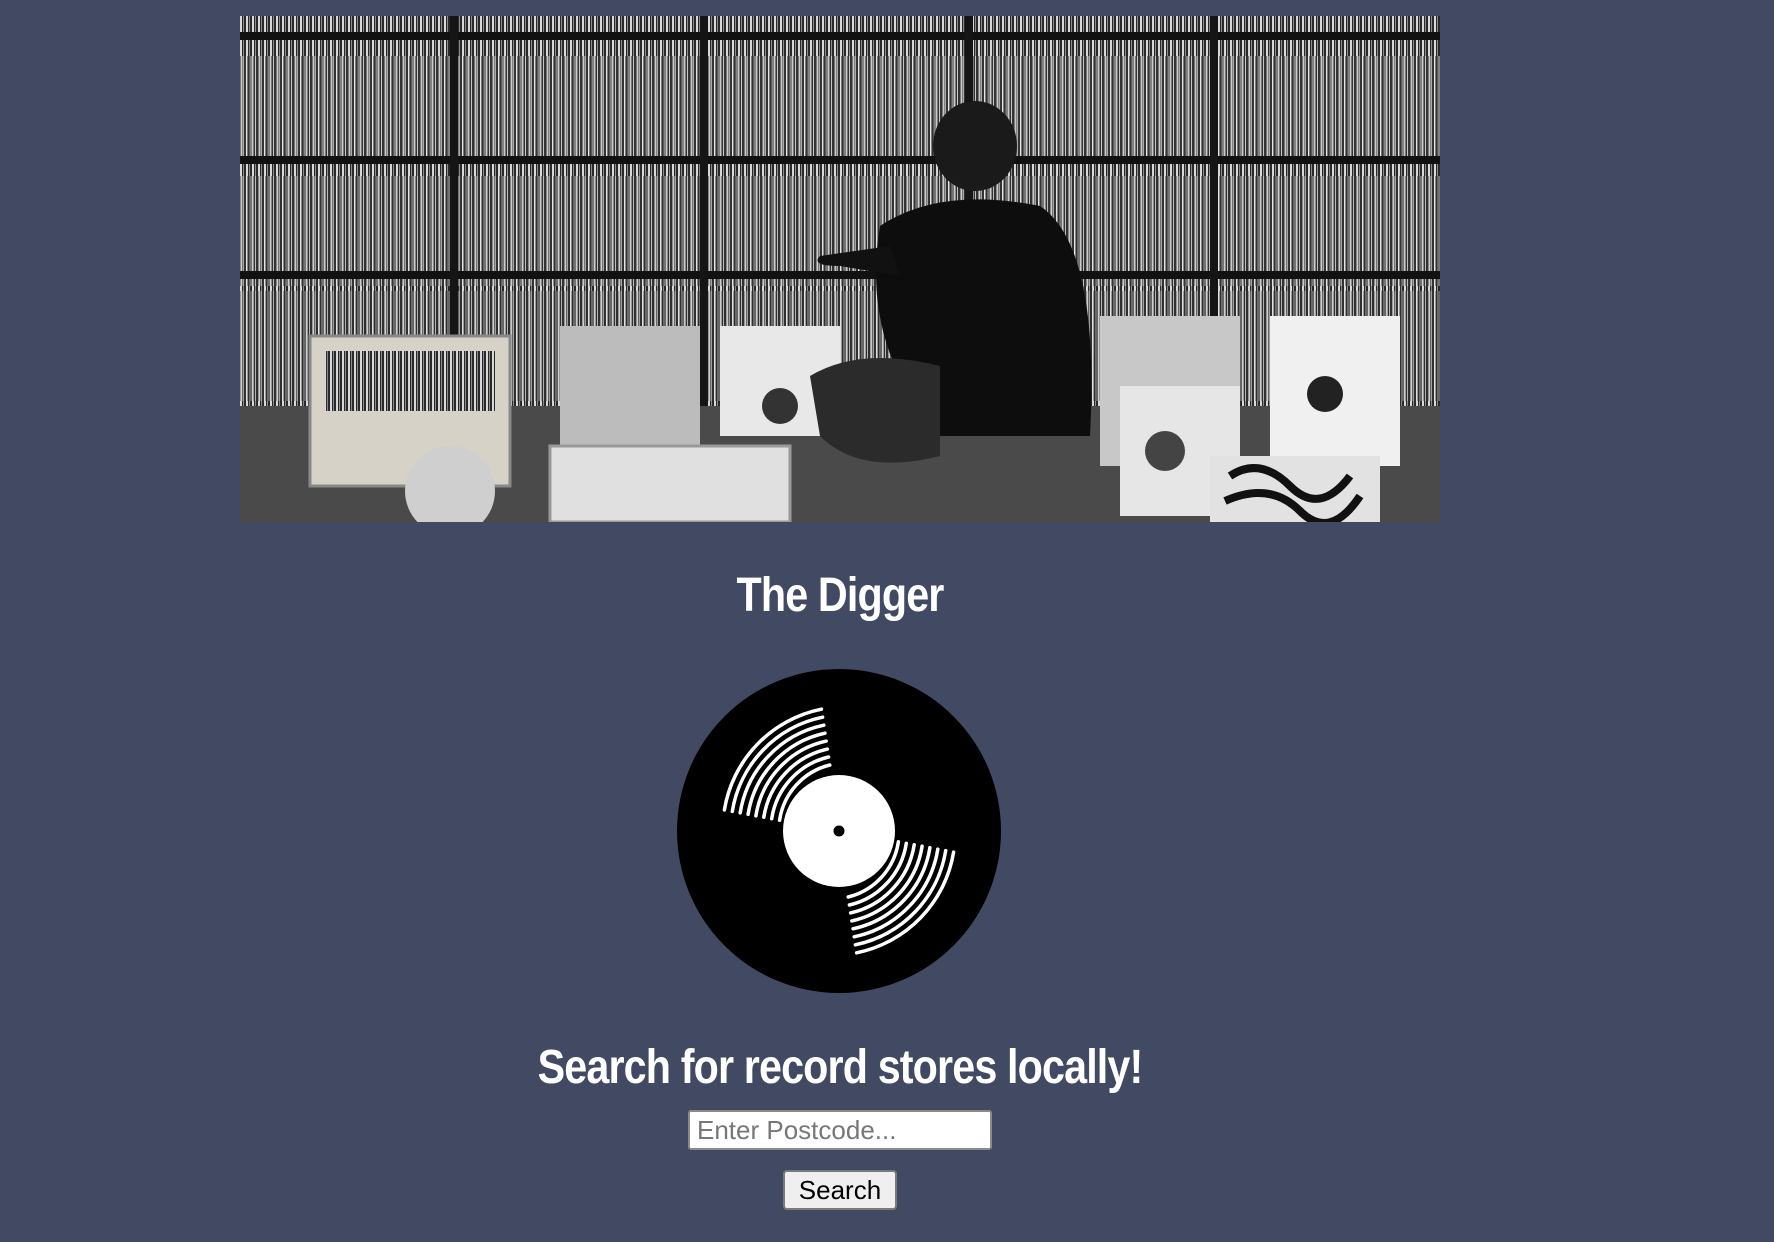  Describe the element at coordinates (840, 1190) in the screenshot. I see `search-button: Search` at that location.